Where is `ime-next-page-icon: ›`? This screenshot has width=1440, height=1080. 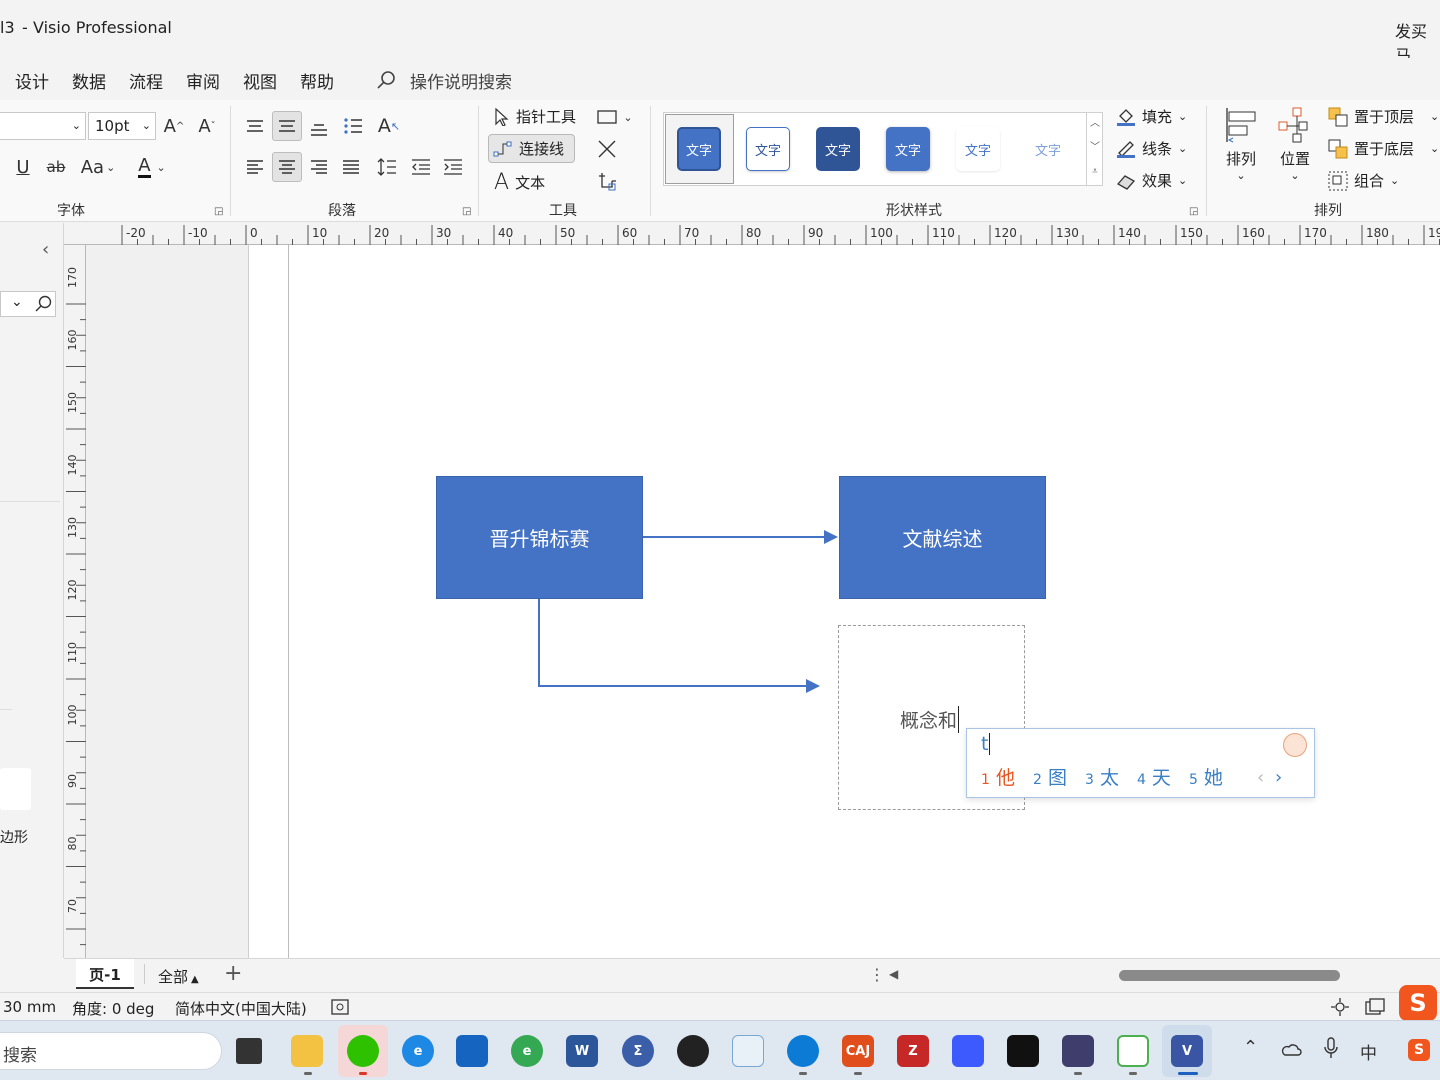 ime-next-page-icon: › is located at coordinates (1278, 777).